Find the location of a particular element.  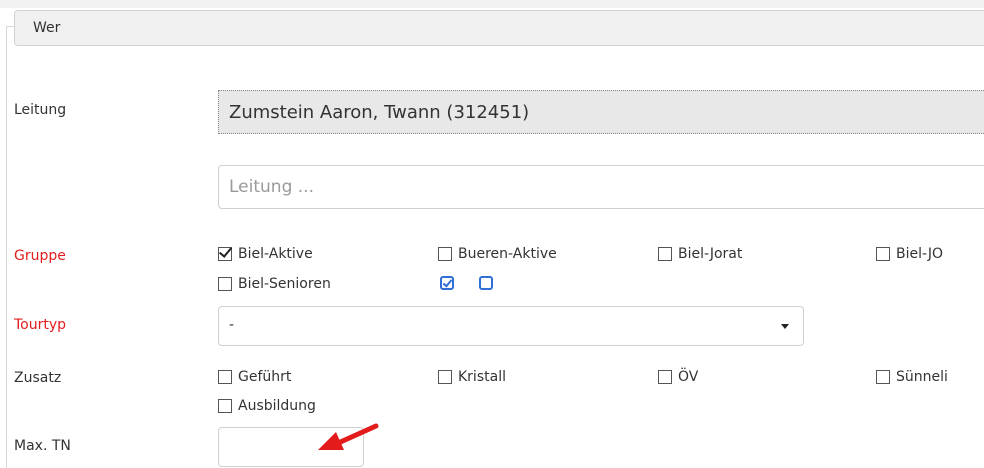

checkbox-suenneli: Sünneli is located at coordinates (912, 377).